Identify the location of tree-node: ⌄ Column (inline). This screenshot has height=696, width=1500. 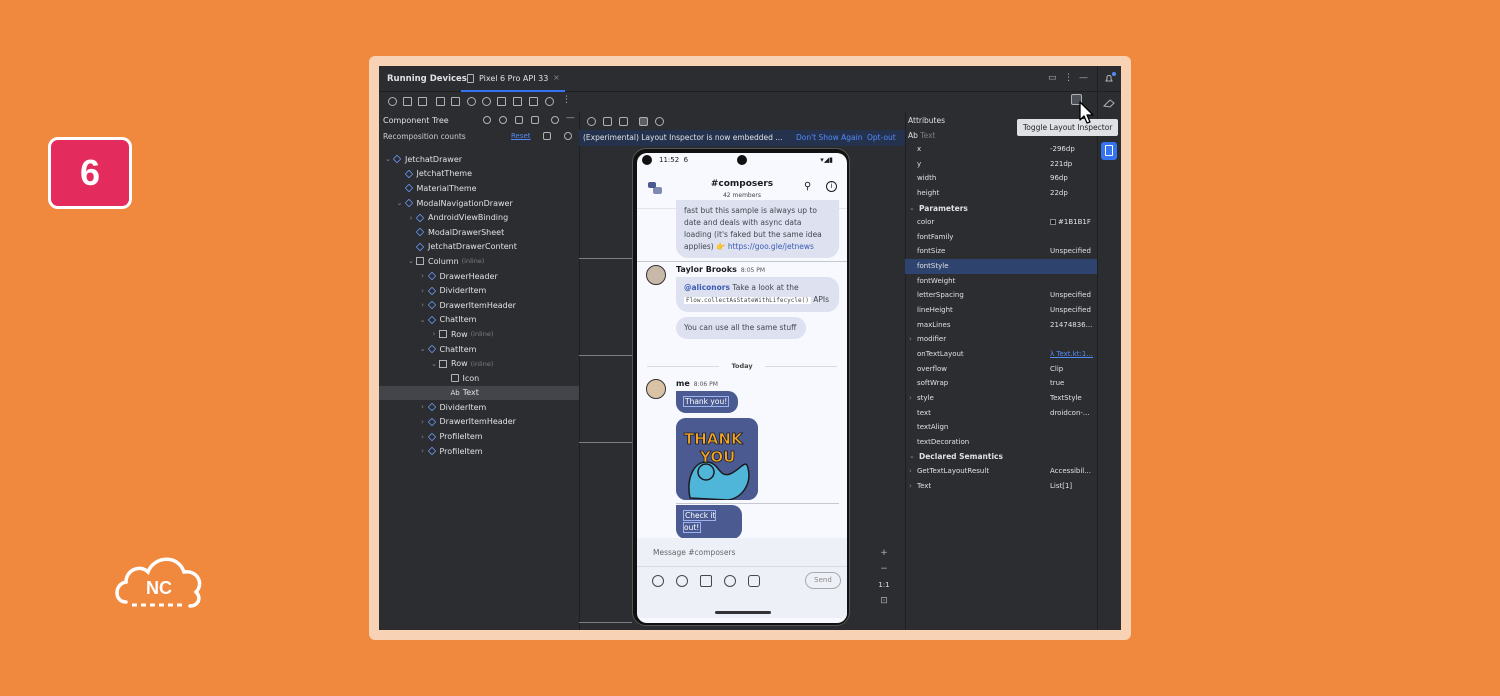
(479, 261).